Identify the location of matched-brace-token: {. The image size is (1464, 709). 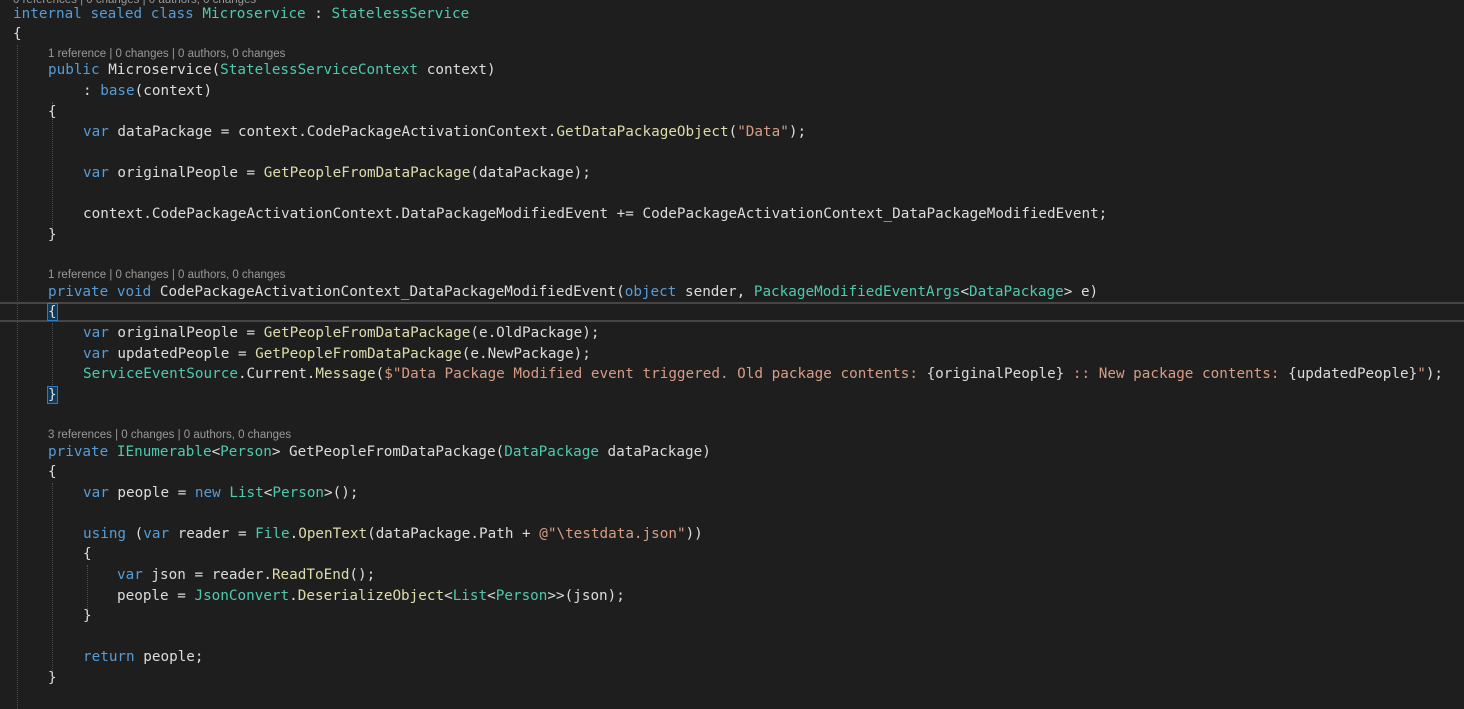
(52, 312).